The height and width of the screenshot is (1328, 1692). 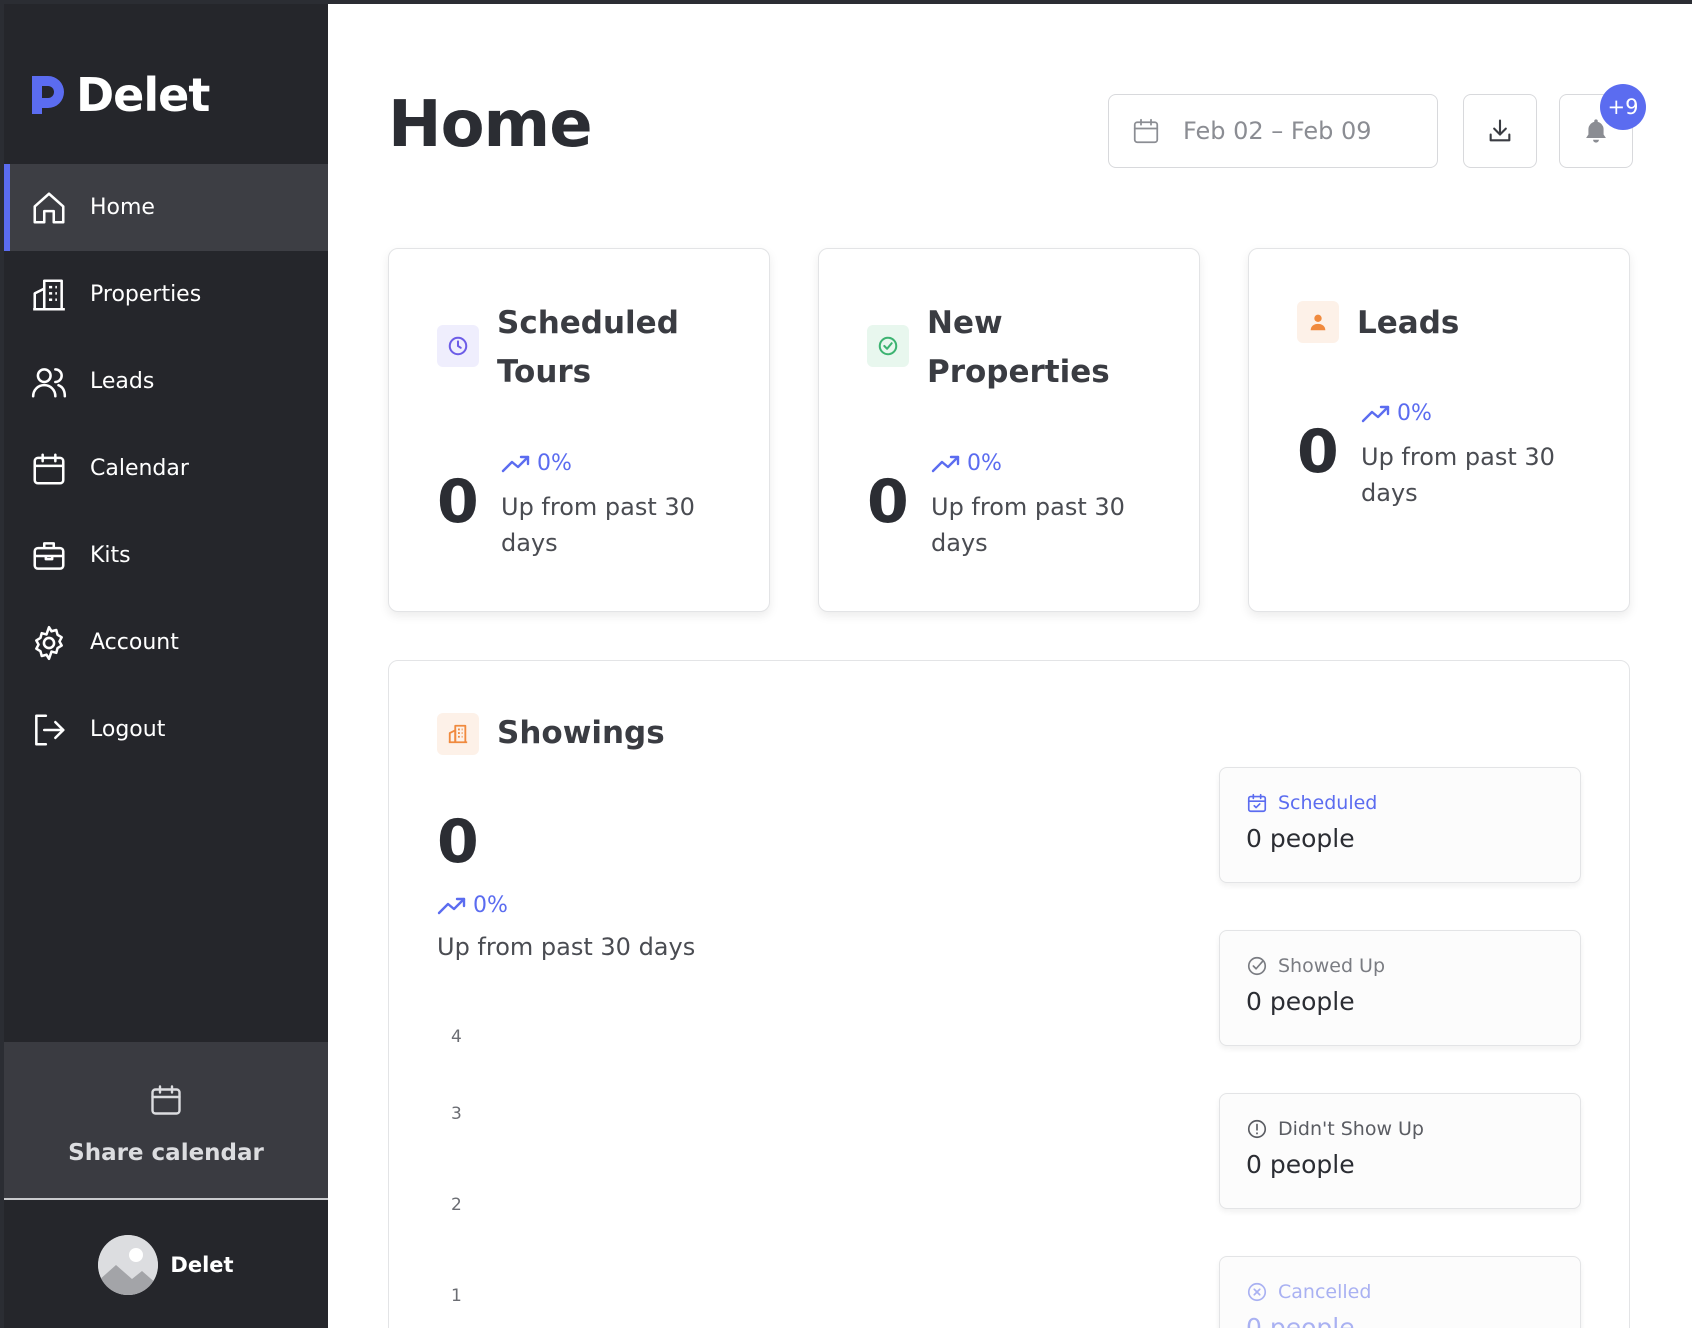 I want to click on stat-header: Scheduled, so click(x=1311, y=803).